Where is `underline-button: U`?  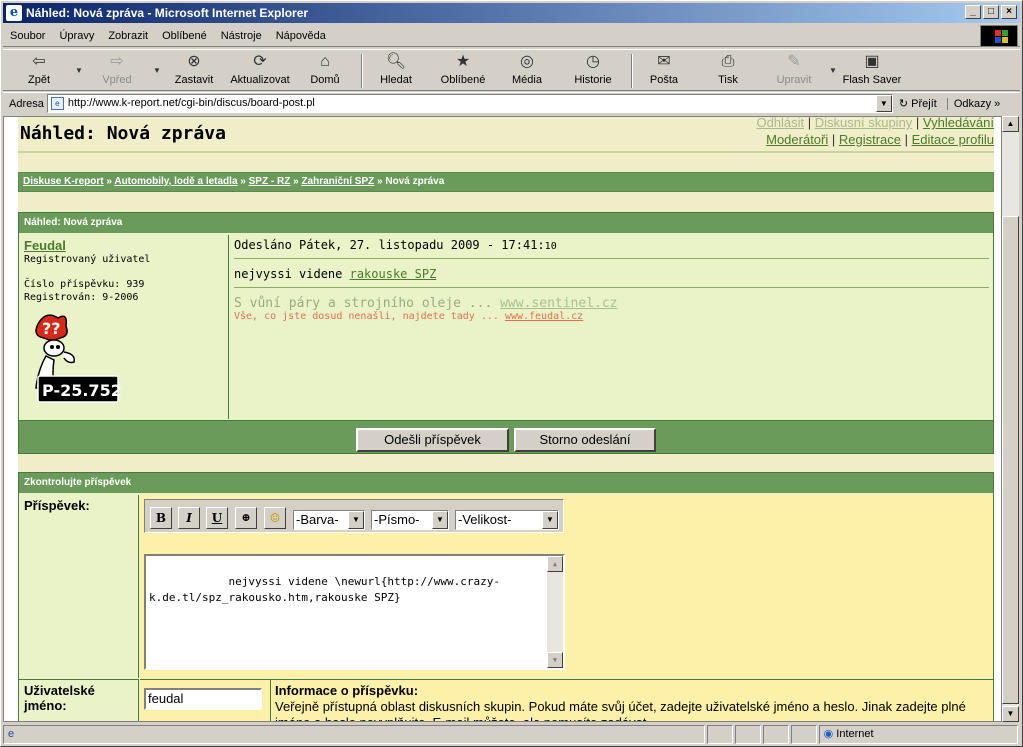
underline-button: U is located at coordinates (217, 518).